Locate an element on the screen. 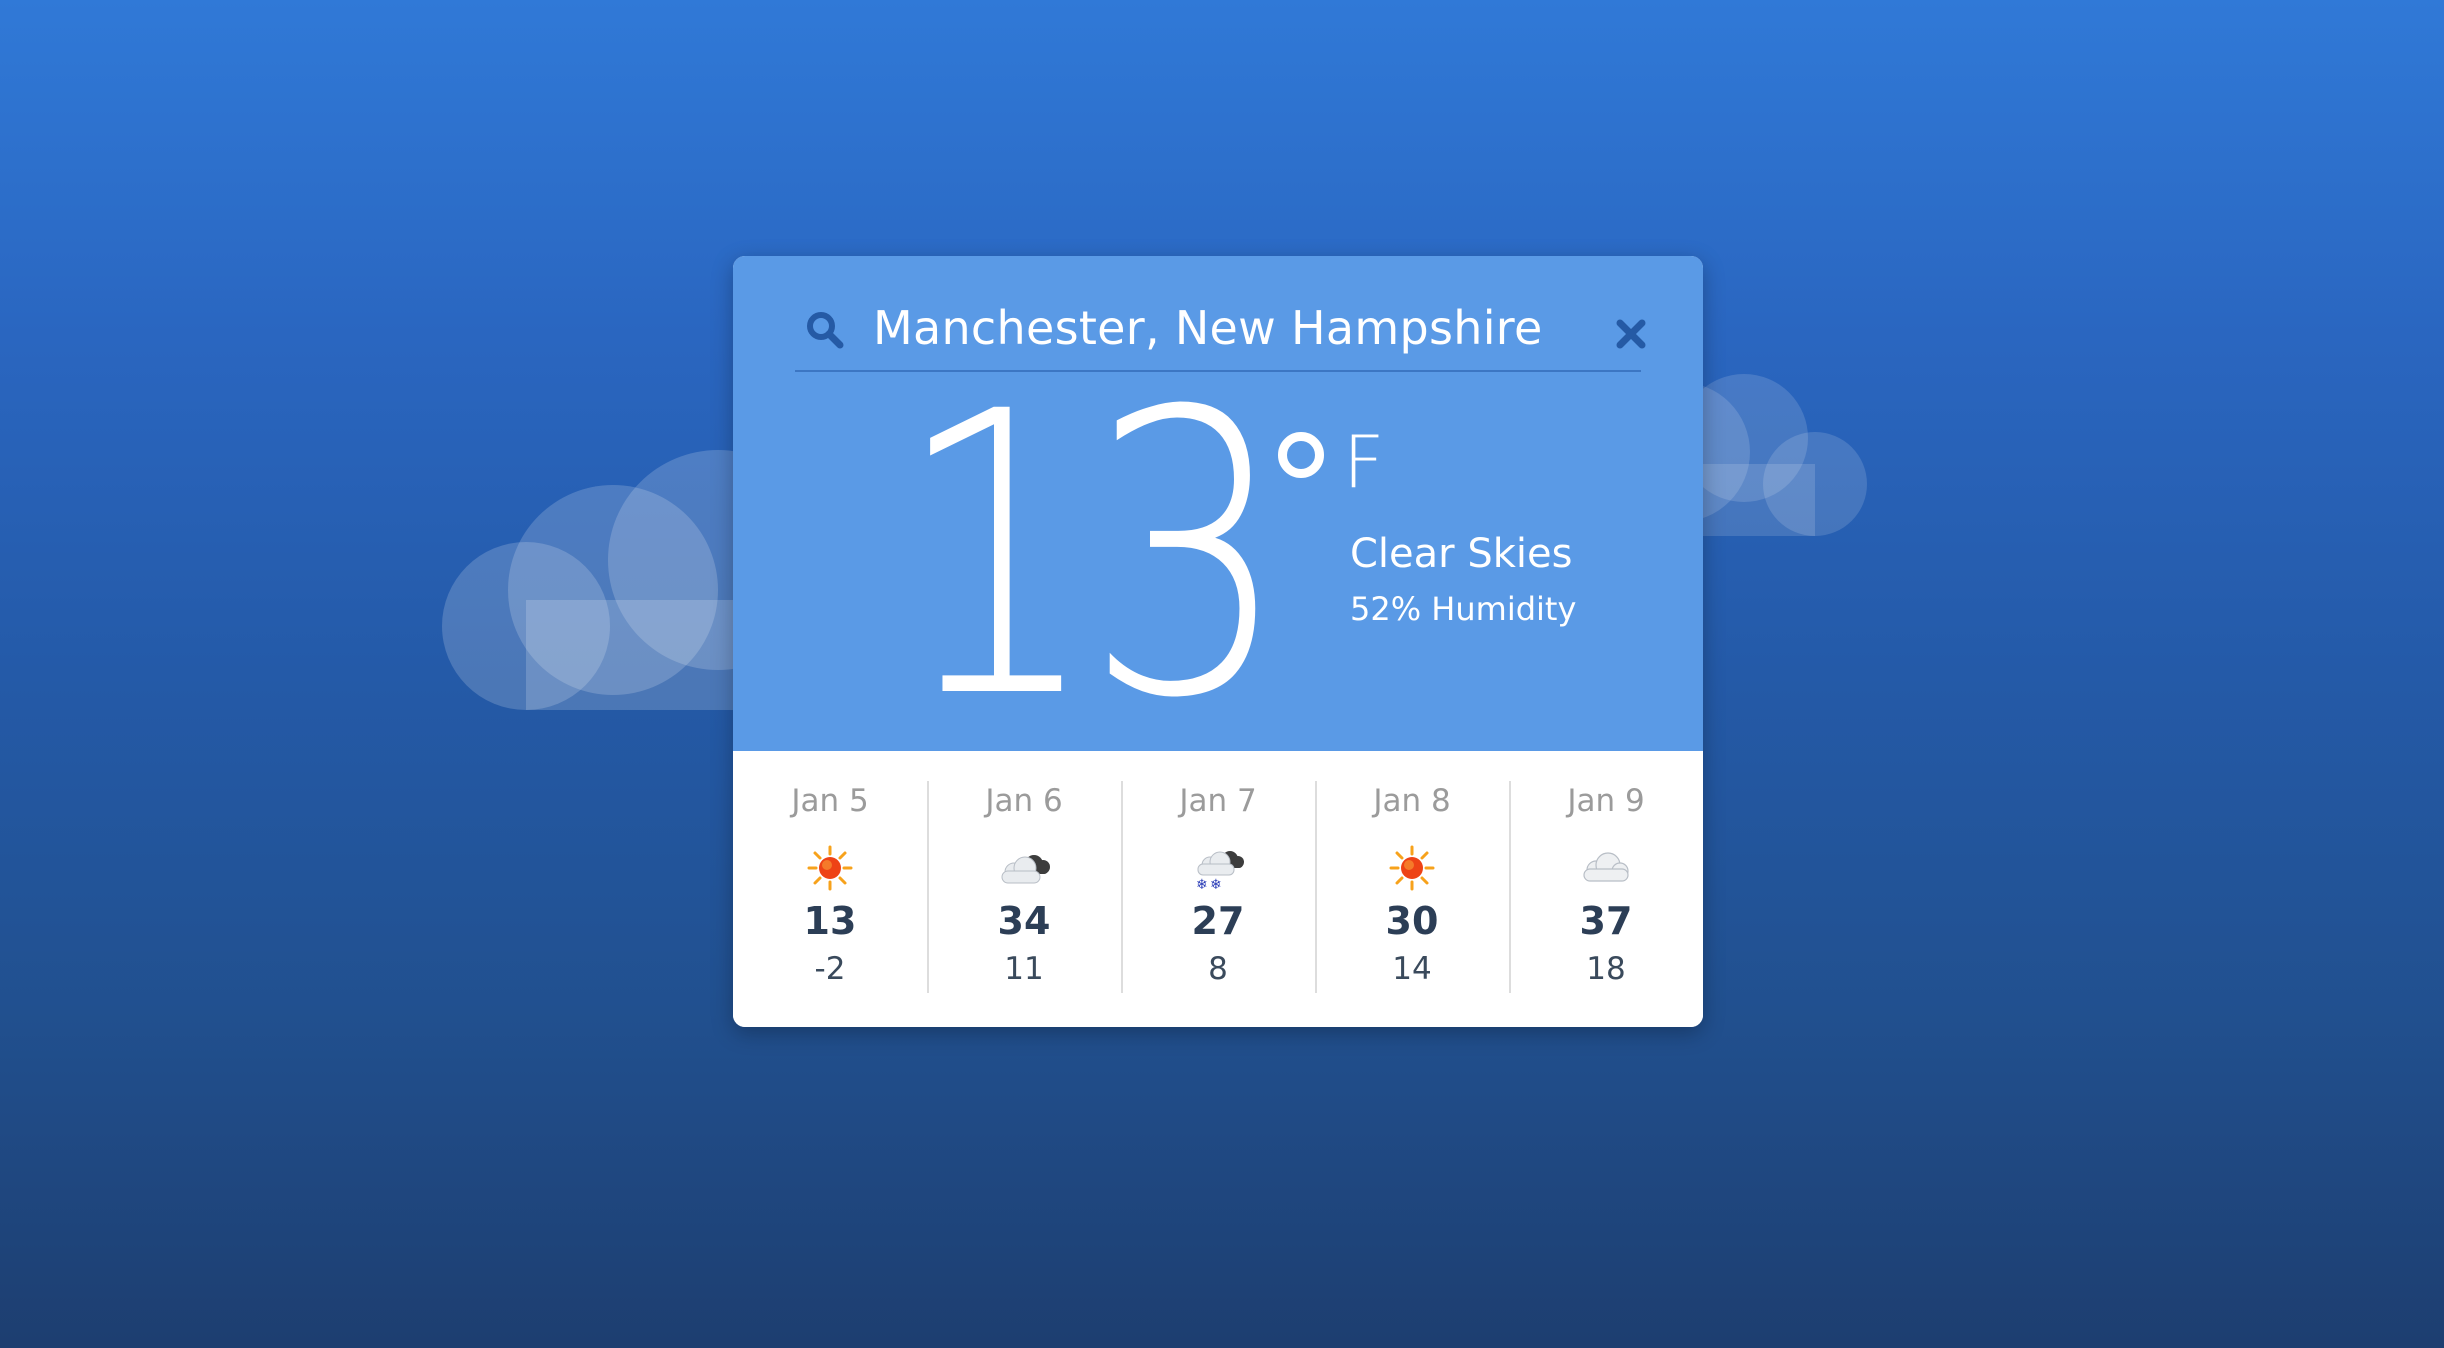 This screenshot has width=2444, height=1348. forecast-date: Jan 8 is located at coordinates (1412, 801).